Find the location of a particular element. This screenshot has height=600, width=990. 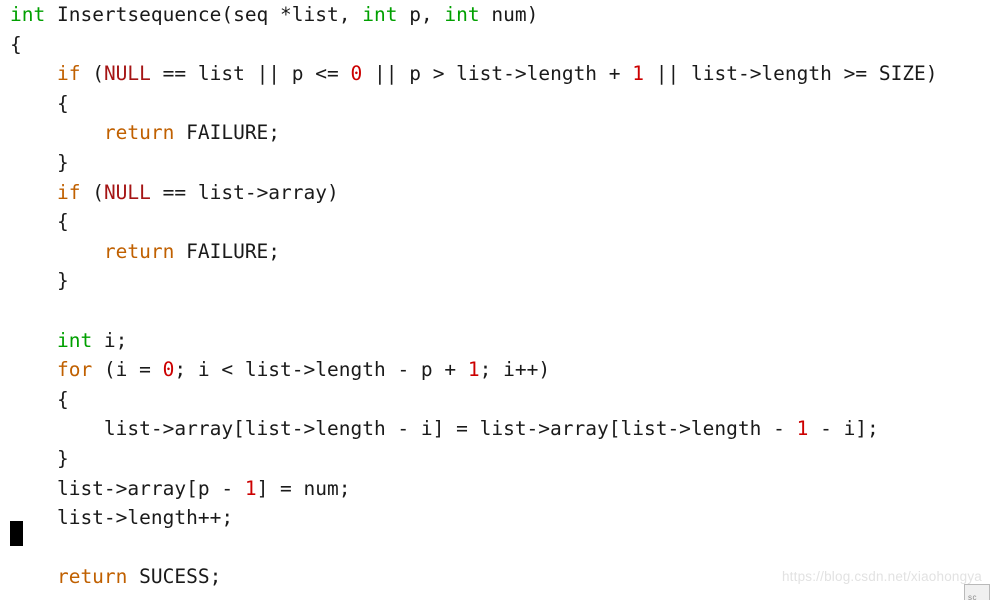

code-token-plain: || list->length >= SIZE) is located at coordinates (791, 74).